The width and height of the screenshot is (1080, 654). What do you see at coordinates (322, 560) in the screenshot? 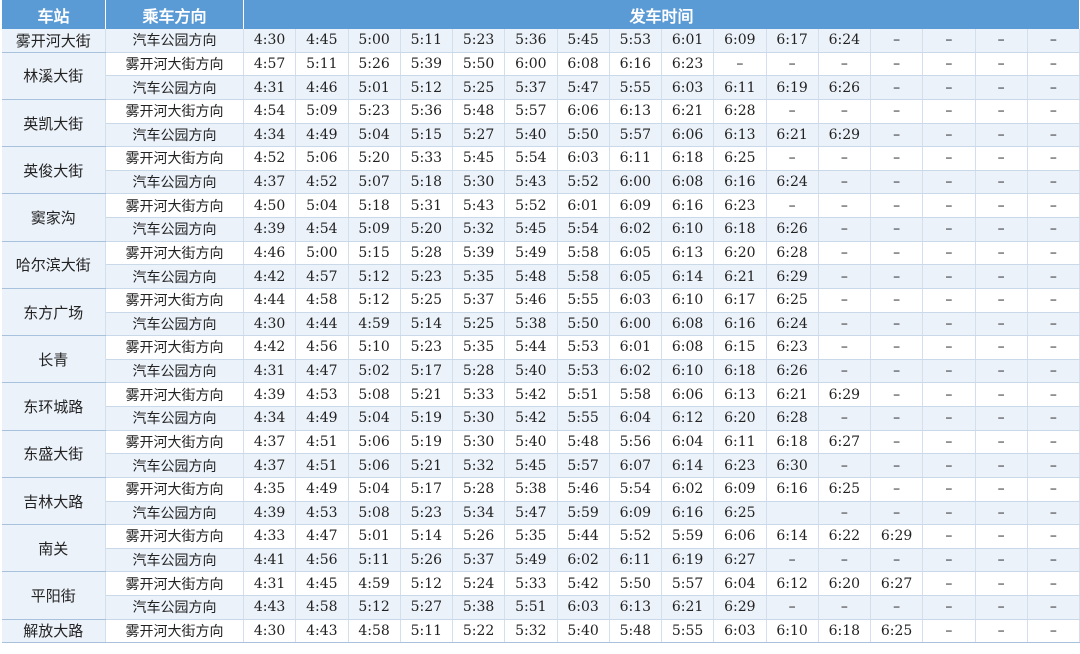
I see `time-cell: 4:56` at bounding box center [322, 560].